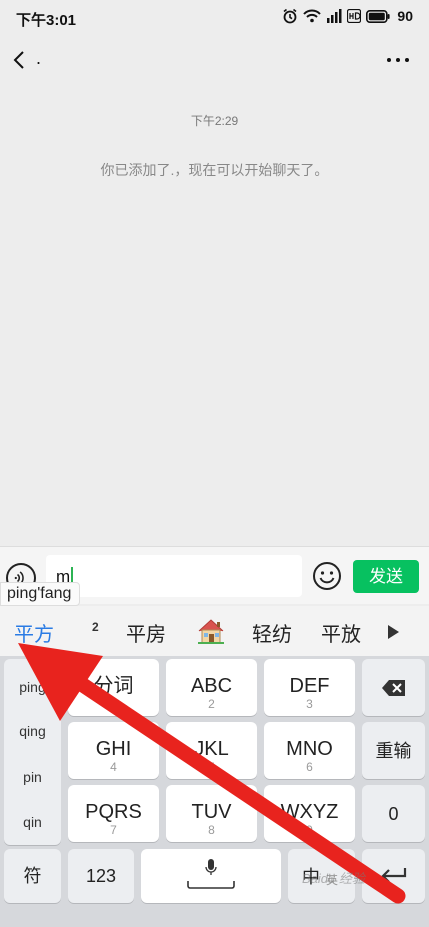 This screenshot has width=429, height=927. I want to click on candidate-item: 轻纺, so click(272, 632).